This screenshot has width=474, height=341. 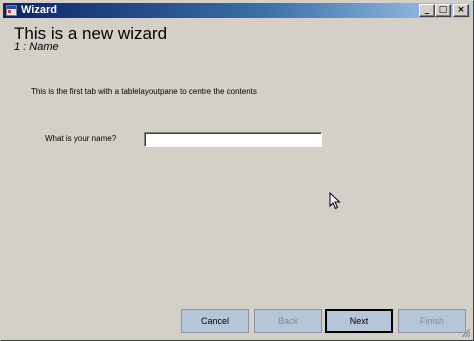 I want to click on caption-buttons: _ □ ×, so click(x=444, y=10).